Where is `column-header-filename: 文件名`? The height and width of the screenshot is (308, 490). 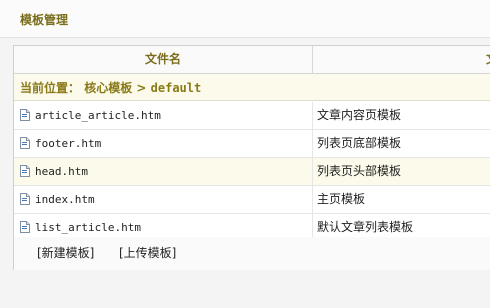
column-header-filename: 文件名 is located at coordinates (163, 59).